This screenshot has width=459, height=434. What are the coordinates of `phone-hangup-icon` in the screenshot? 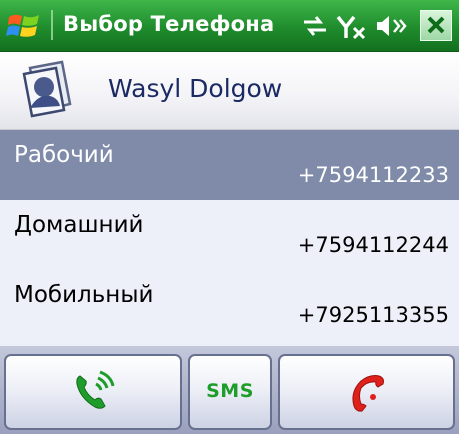 It's located at (367, 393).